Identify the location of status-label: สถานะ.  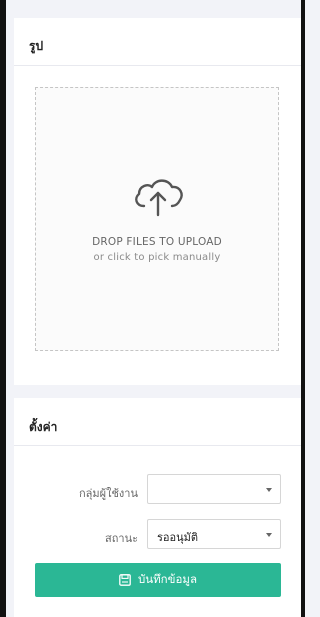
(121, 538).